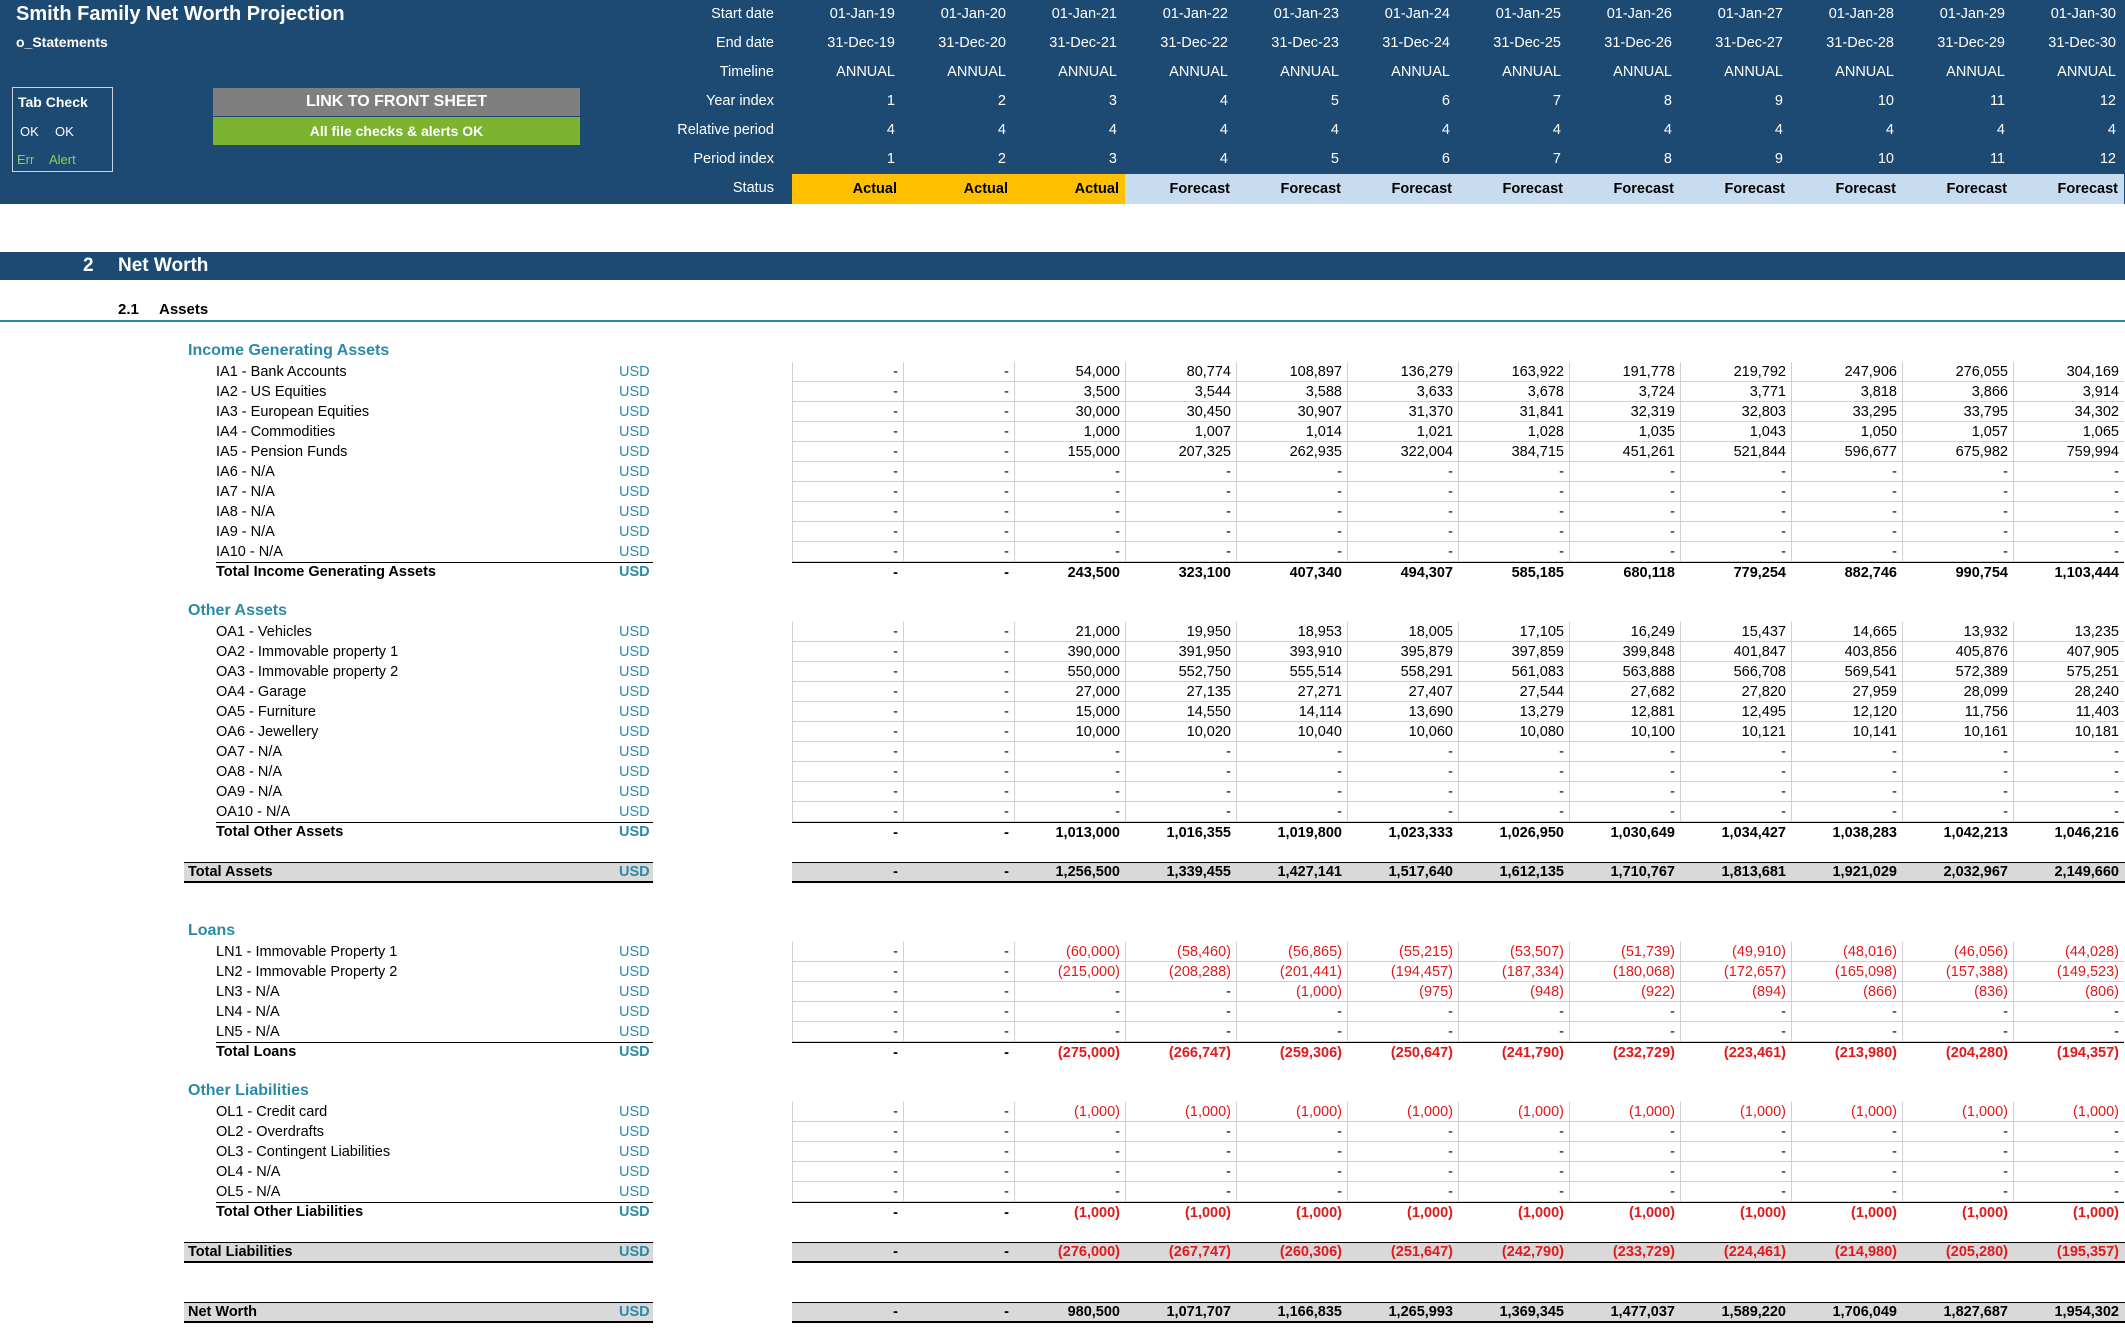 This screenshot has width=2125, height=1342. Describe the element at coordinates (2068, 652) in the screenshot. I see `value-cell: 407,905` at that location.